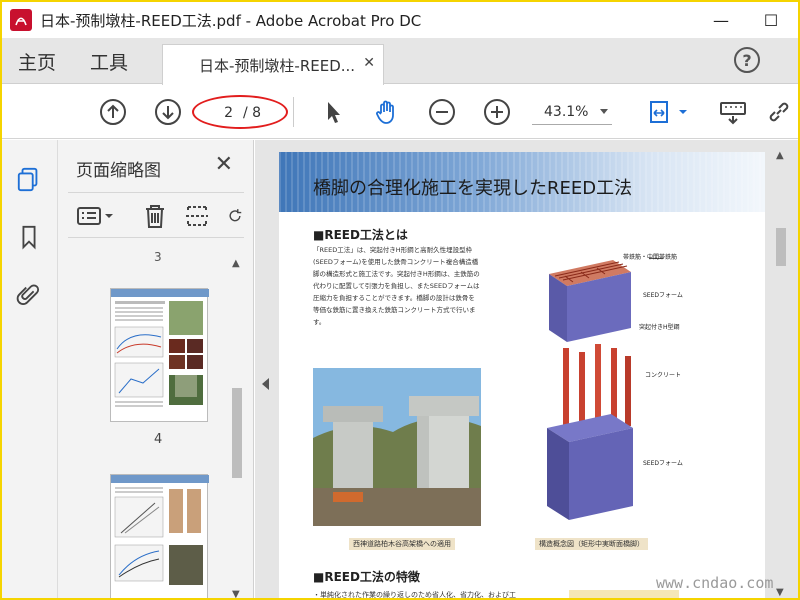 The image size is (800, 600). I want to click on next-page-icon, so click(168, 112).